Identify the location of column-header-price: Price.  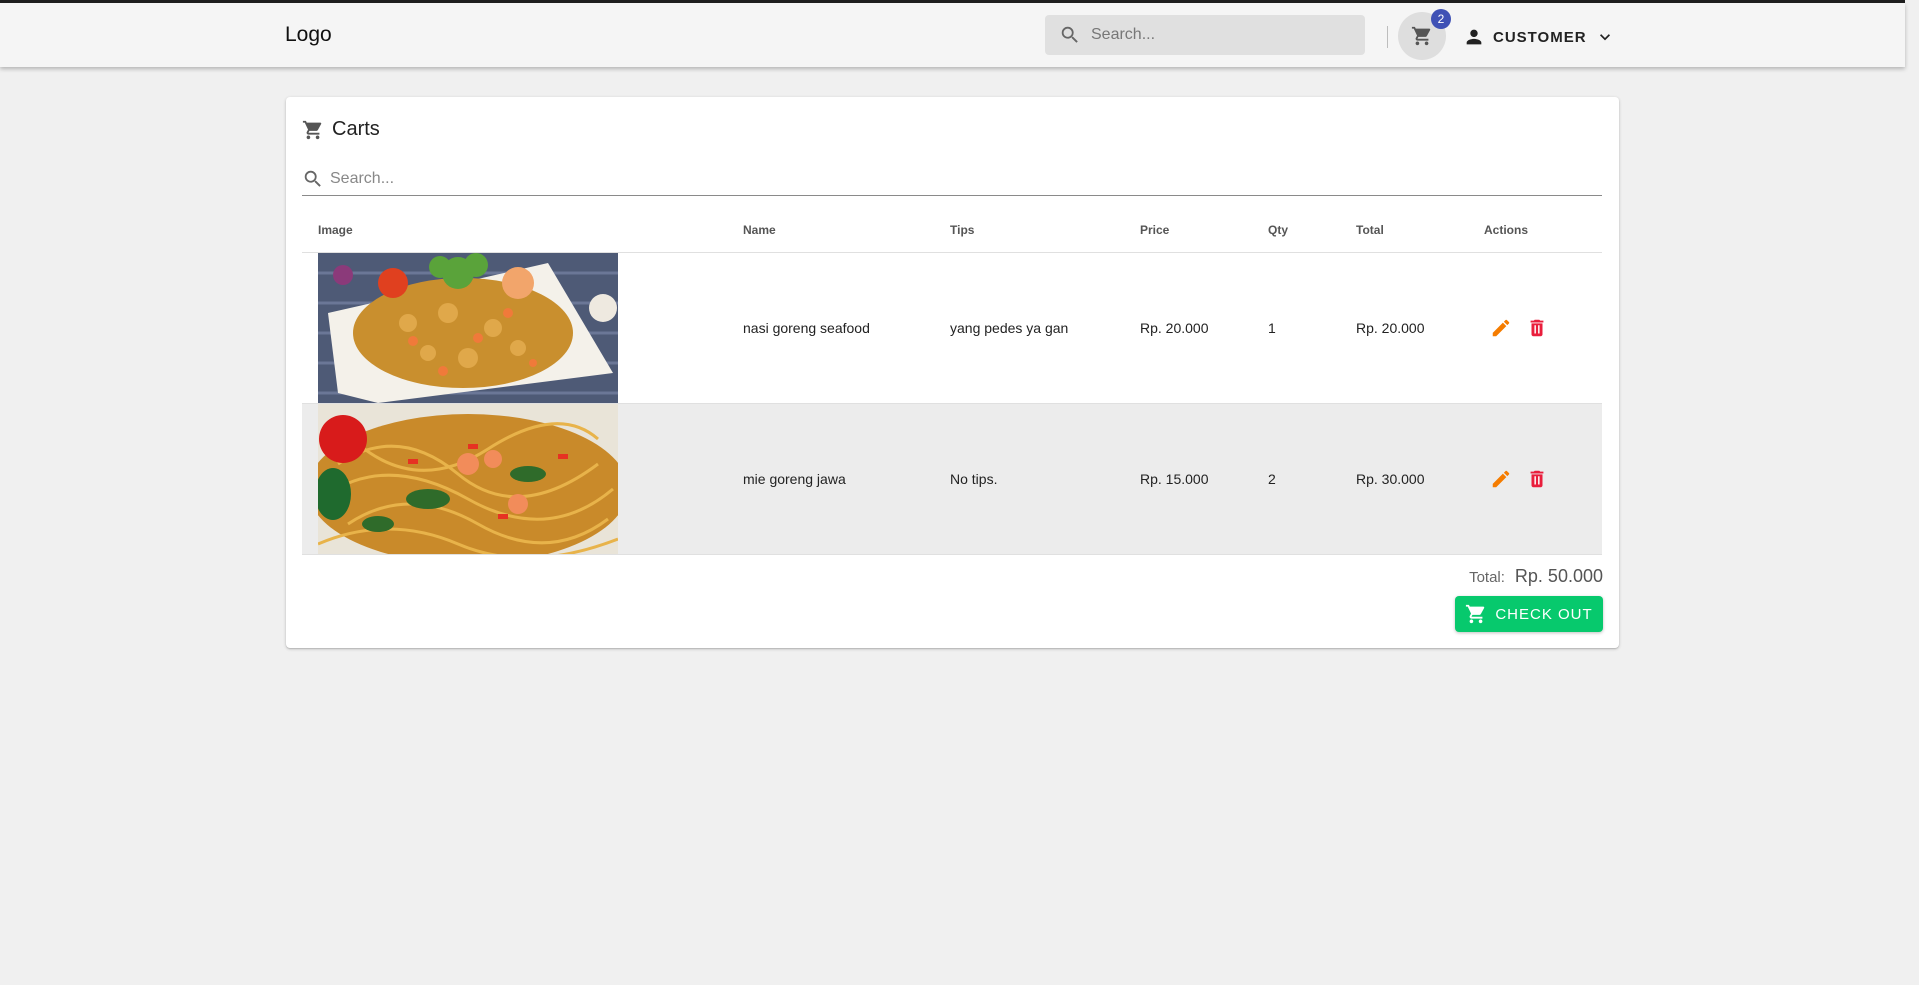
(1204, 230).